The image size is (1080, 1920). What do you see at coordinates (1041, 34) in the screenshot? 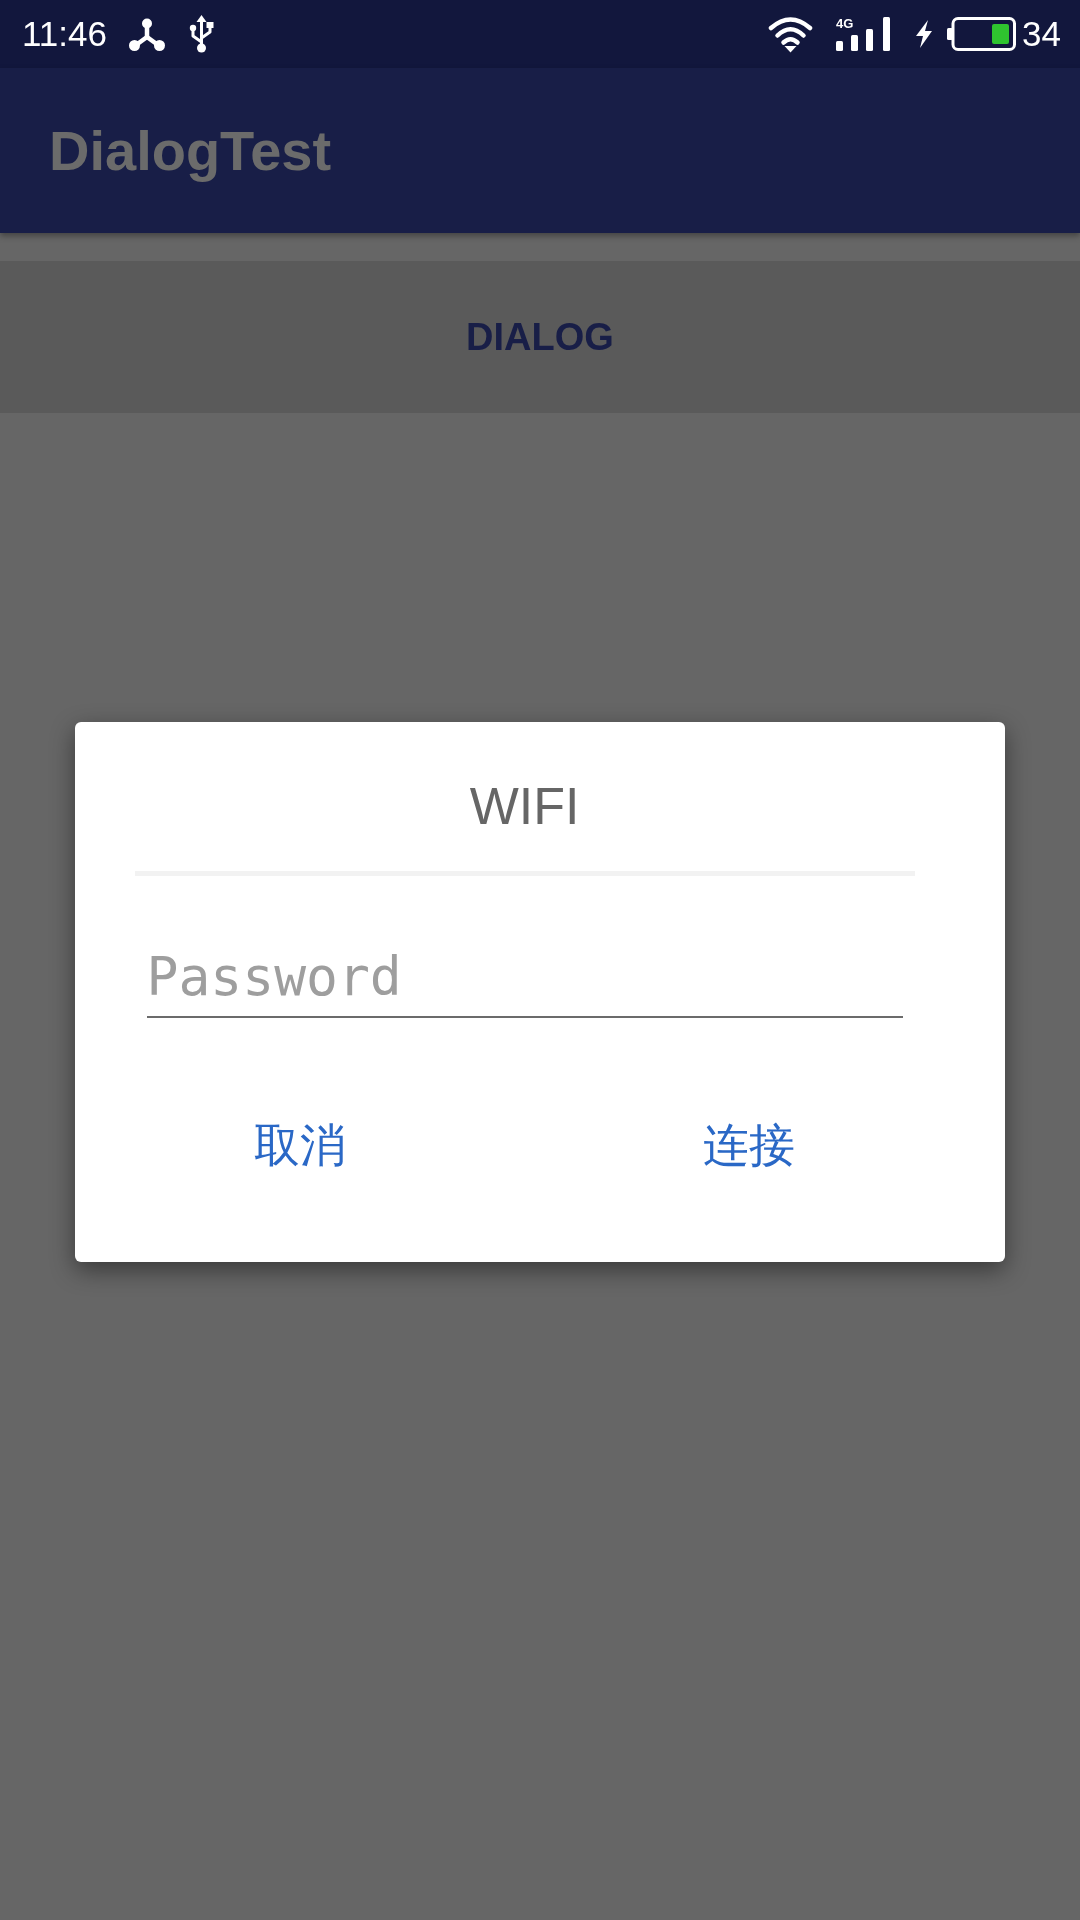
I see `battery-percent: 34` at bounding box center [1041, 34].